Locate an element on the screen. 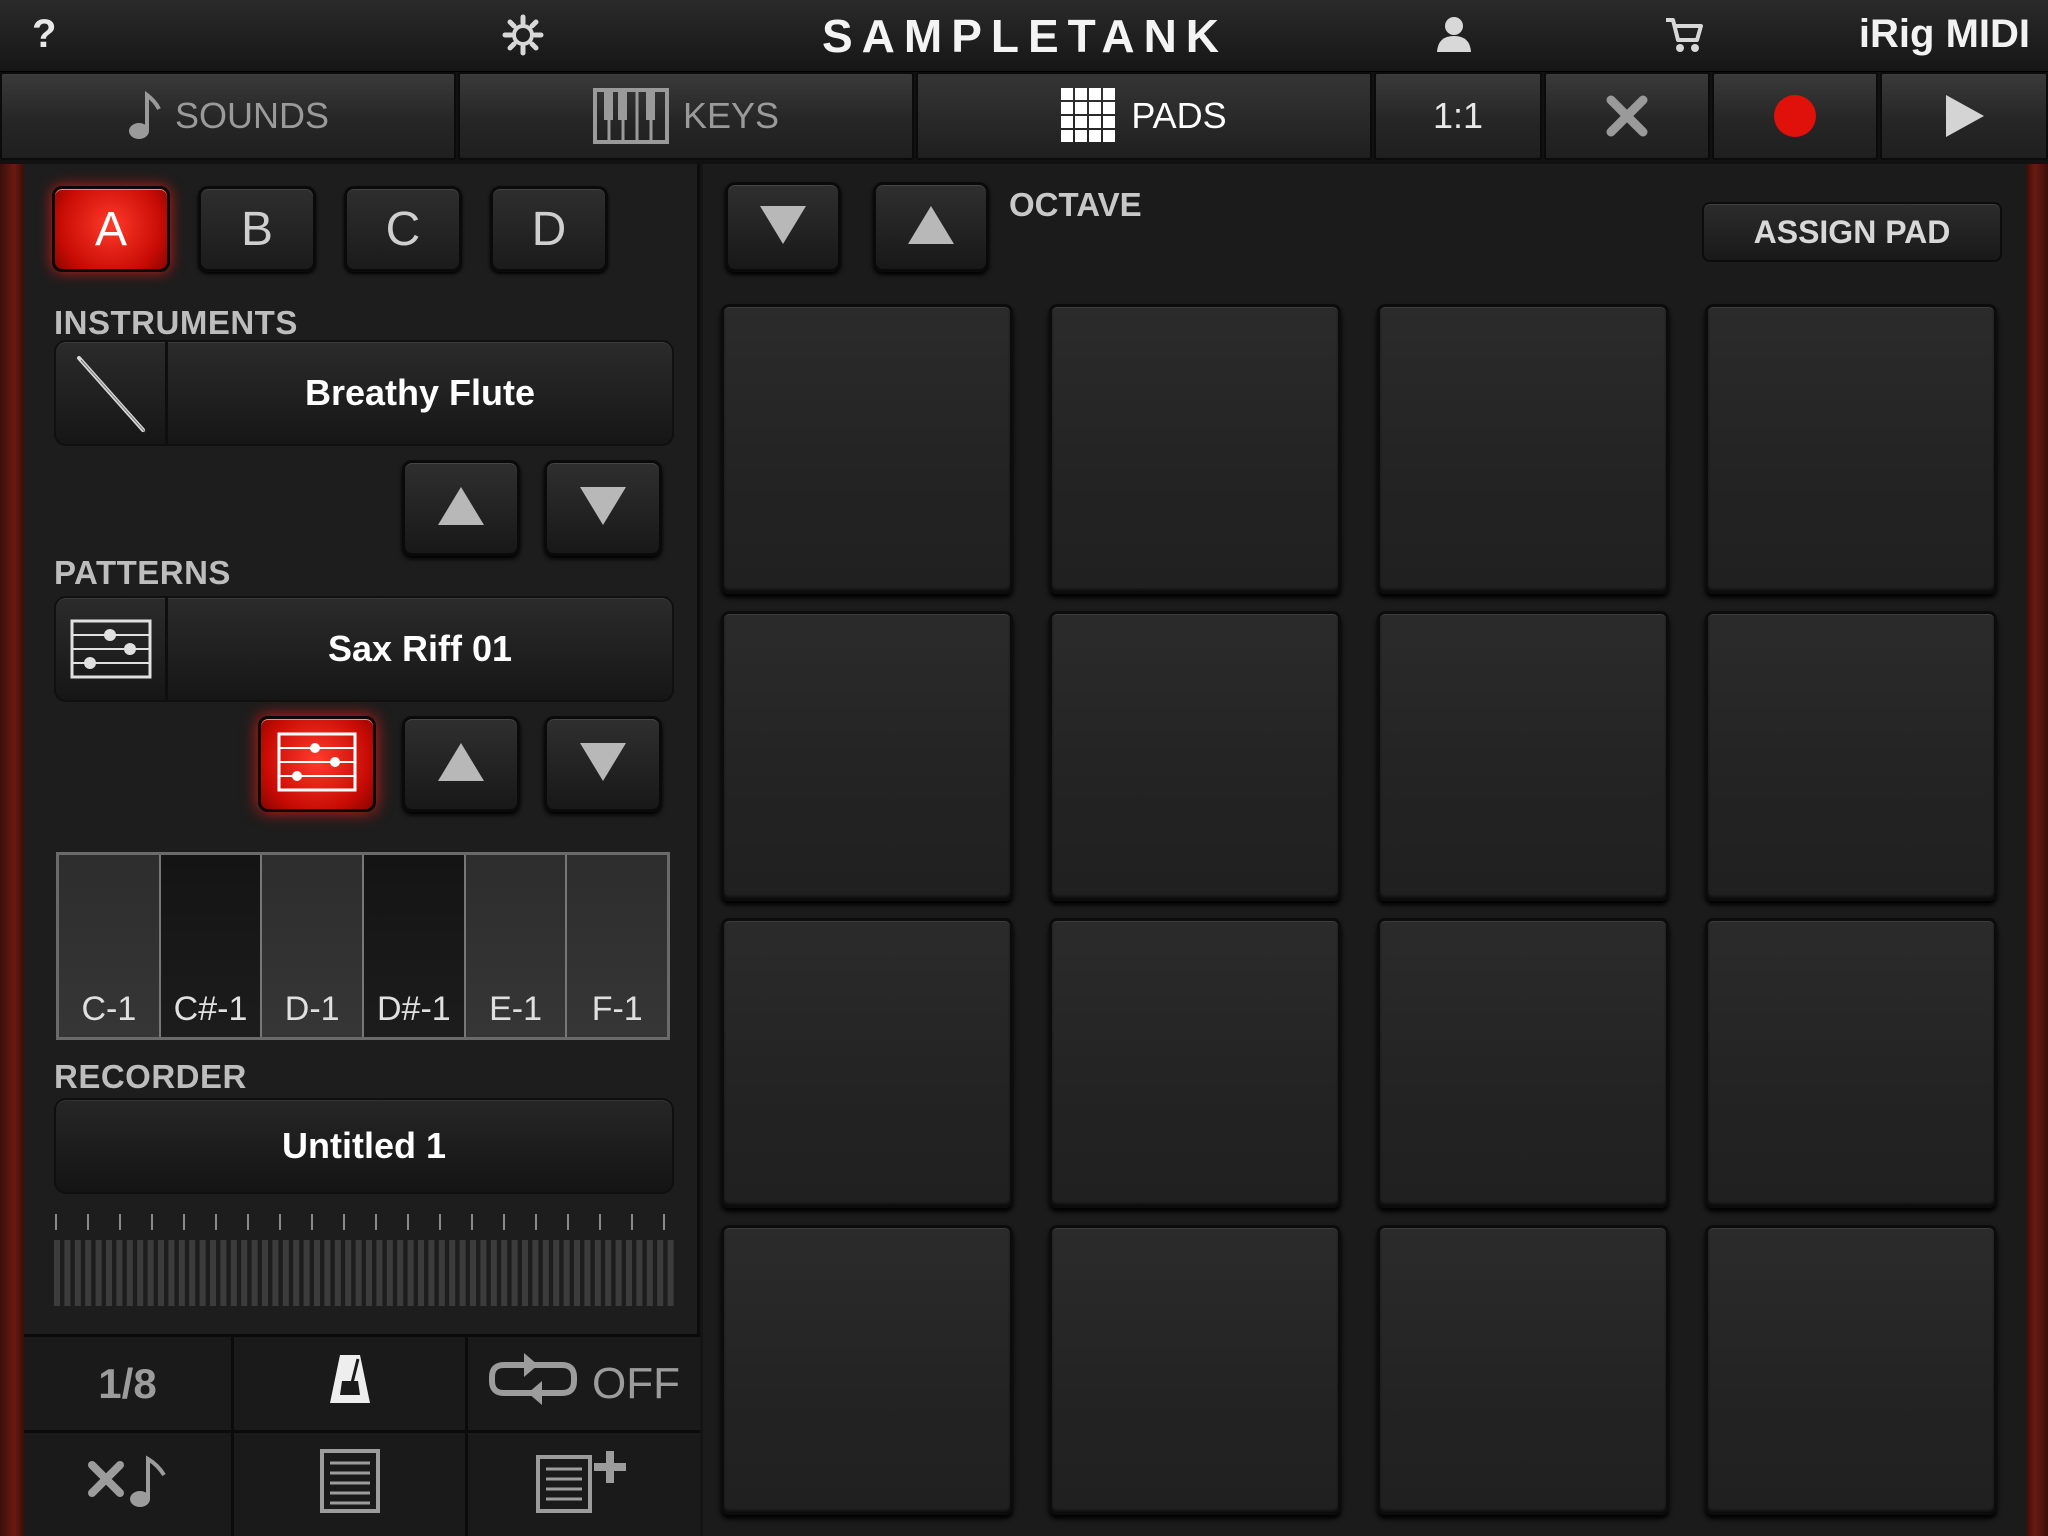  tab-sounds-label: SOUNDS is located at coordinates (252, 115).